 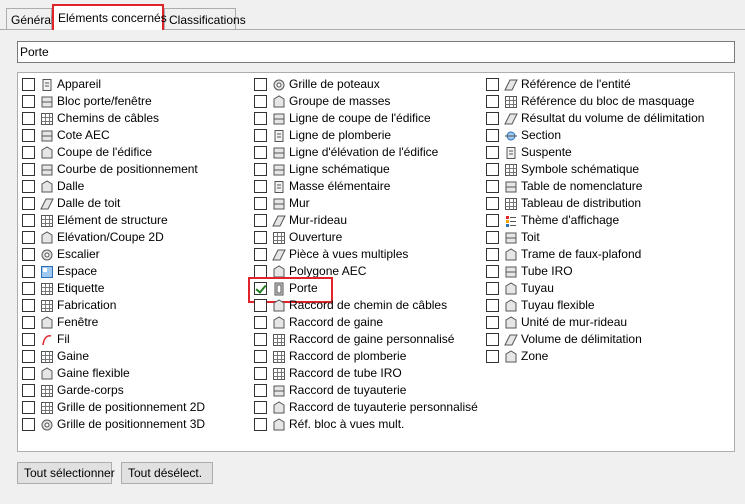 I want to click on object-type-item: Raccord de tuyauterie, so click(x=370, y=390).